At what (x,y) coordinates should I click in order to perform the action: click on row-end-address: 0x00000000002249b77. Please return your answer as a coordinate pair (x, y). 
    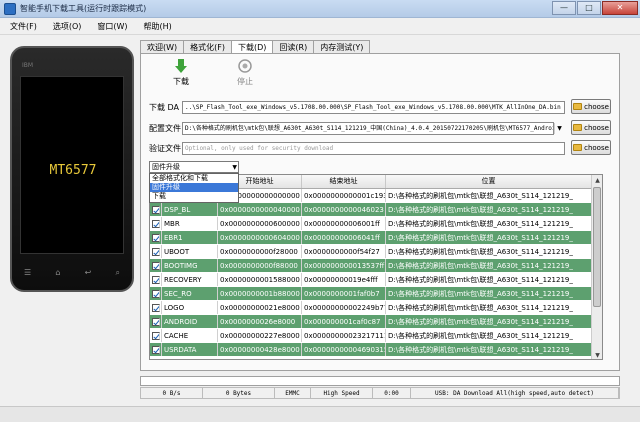
    Looking at the image, I should click on (344, 307).